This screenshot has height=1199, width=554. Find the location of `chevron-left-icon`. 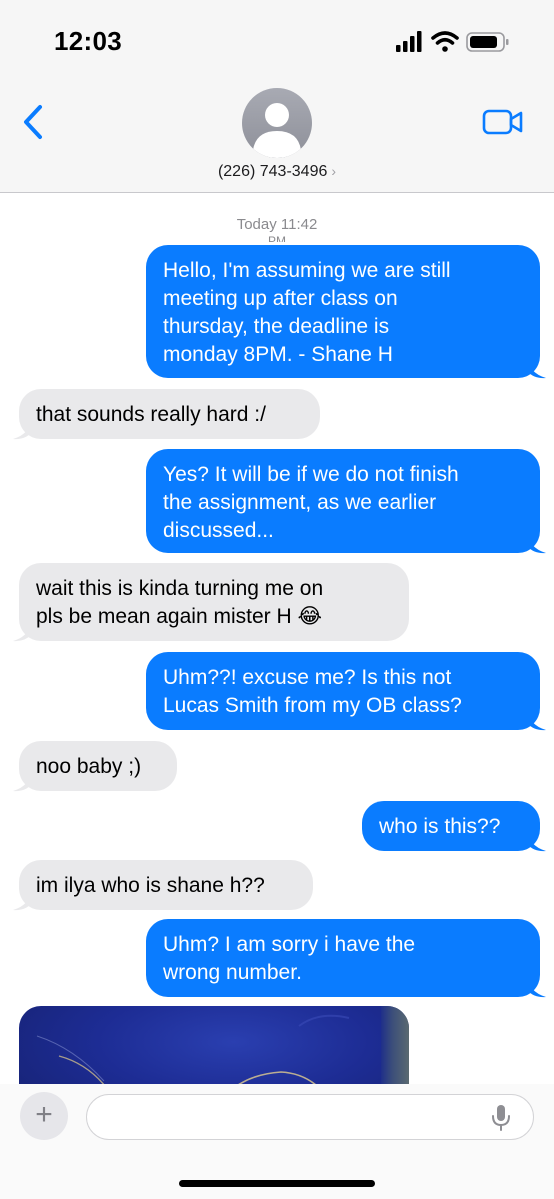

chevron-left-icon is located at coordinates (33, 122).